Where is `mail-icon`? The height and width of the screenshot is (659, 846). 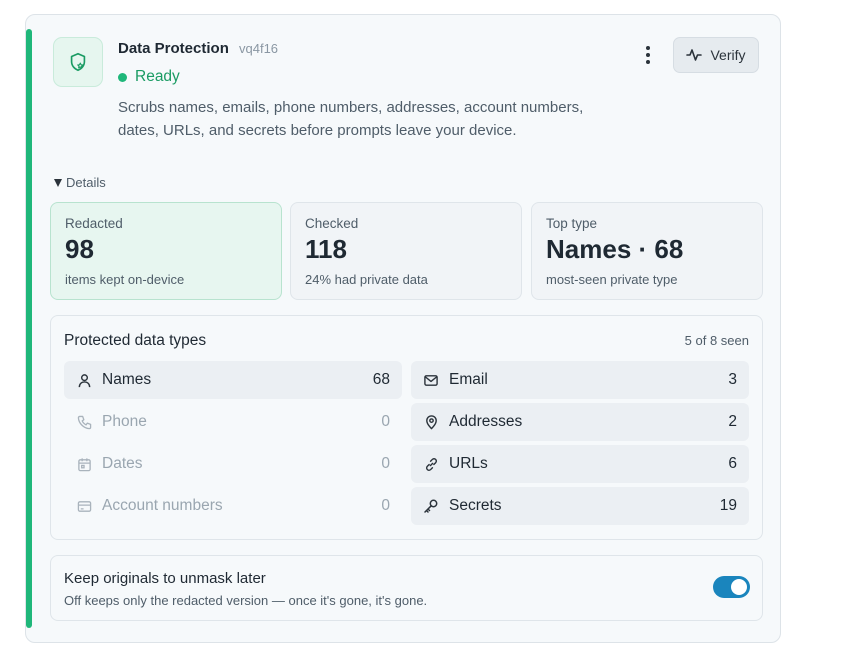 mail-icon is located at coordinates (431, 380).